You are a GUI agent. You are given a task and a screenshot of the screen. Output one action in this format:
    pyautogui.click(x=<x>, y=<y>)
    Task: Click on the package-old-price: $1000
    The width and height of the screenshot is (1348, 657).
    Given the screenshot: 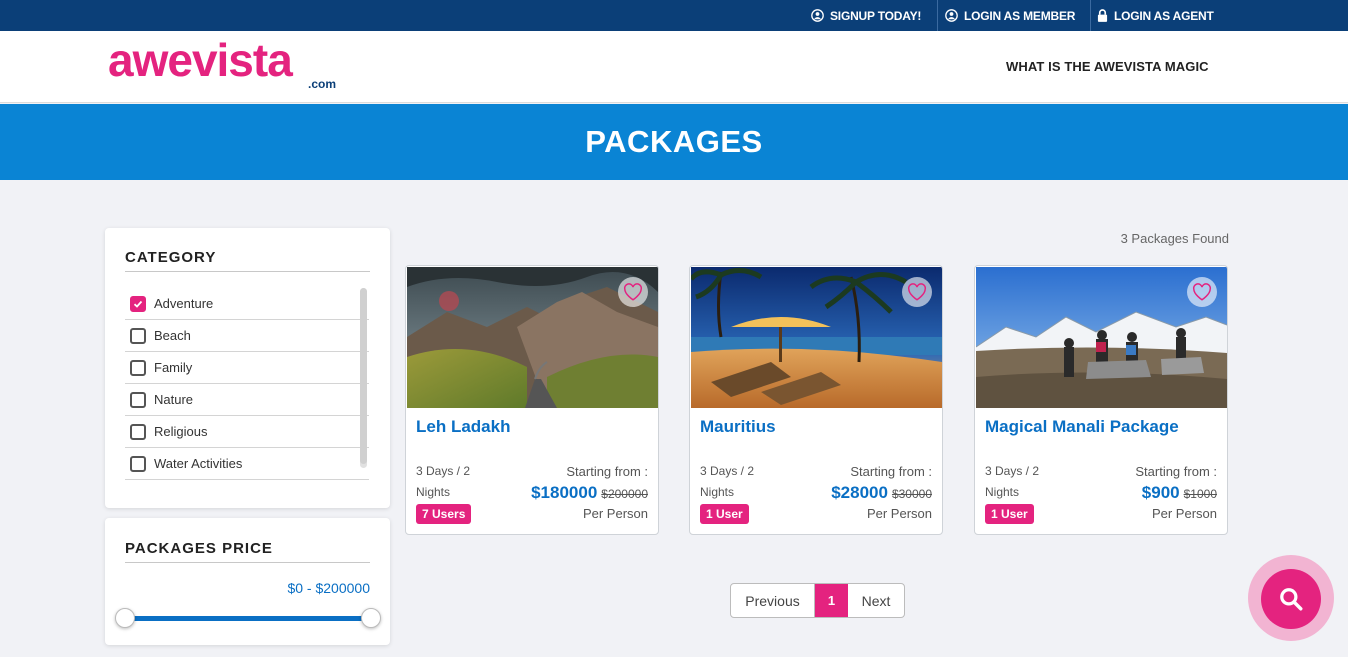 What is the action you would take?
    pyautogui.click(x=1200, y=494)
    